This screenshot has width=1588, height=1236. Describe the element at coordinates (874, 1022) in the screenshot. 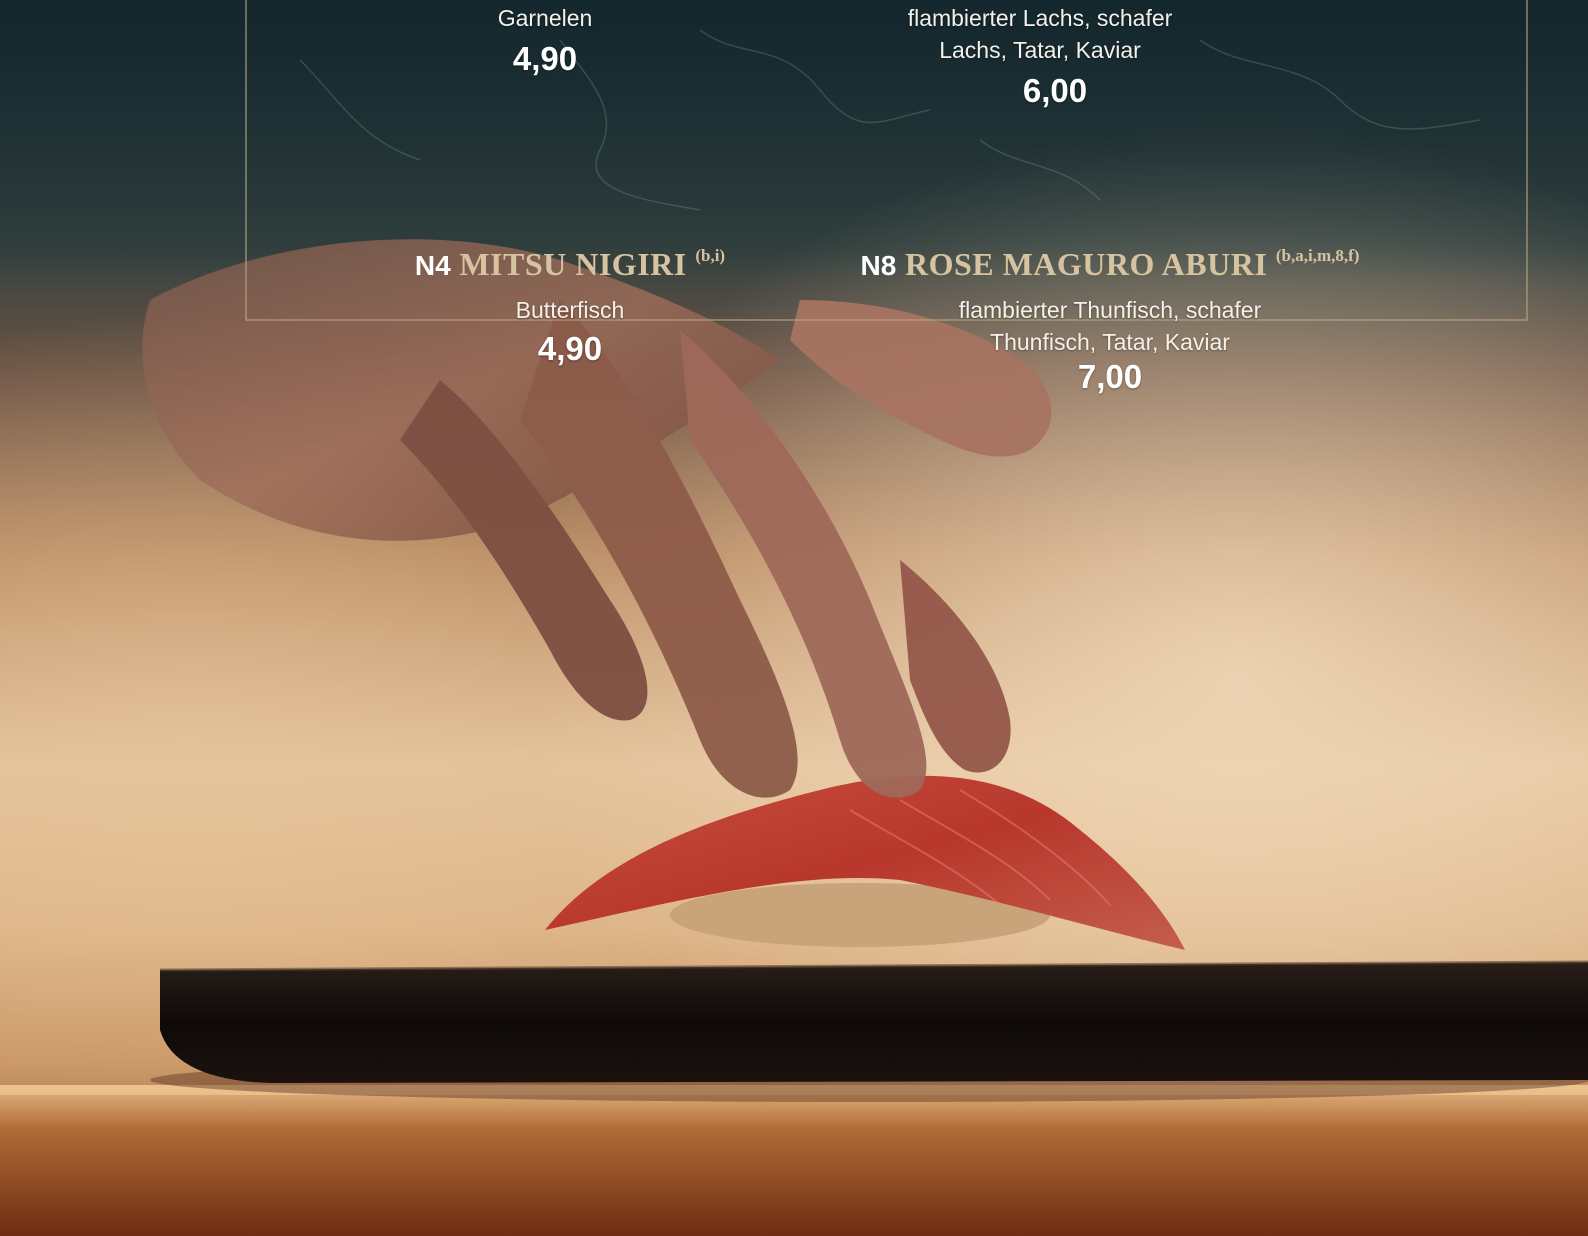

I see `sushi-plate` at that location.